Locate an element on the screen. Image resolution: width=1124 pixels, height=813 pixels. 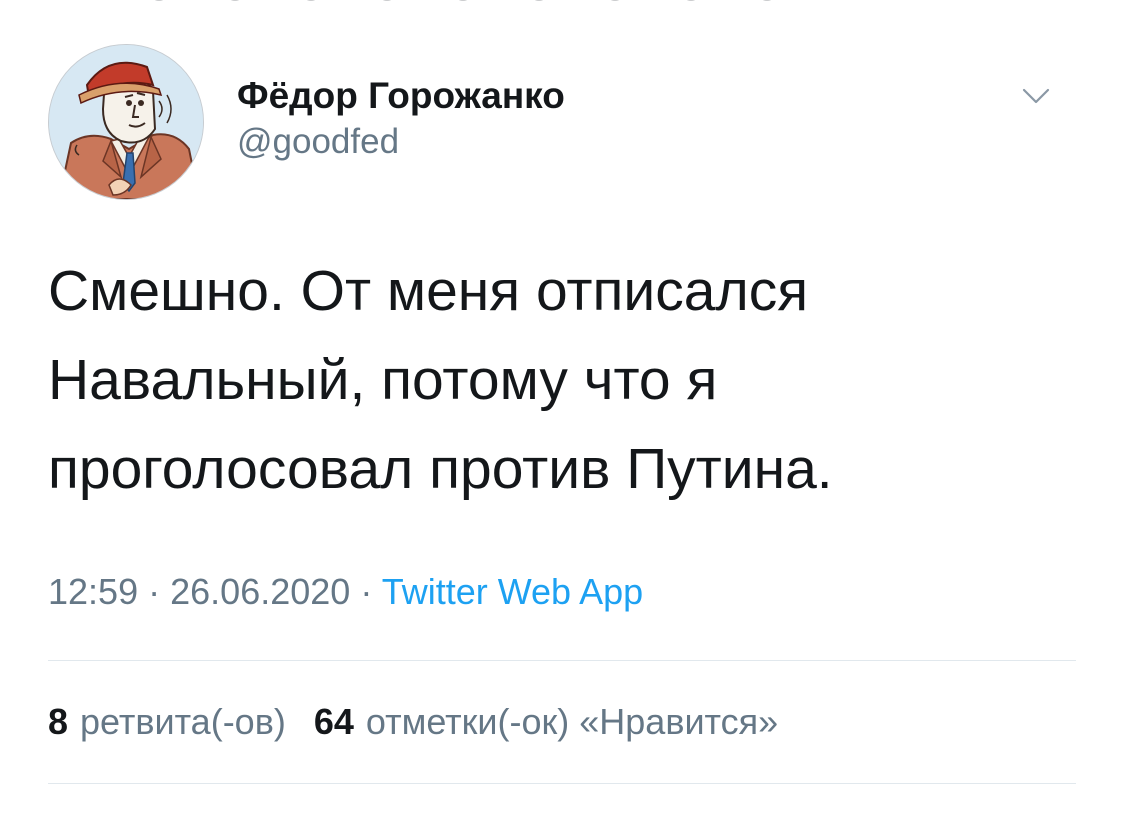
cartoon-man-avatar-icon is located at coordinates (126, 121).